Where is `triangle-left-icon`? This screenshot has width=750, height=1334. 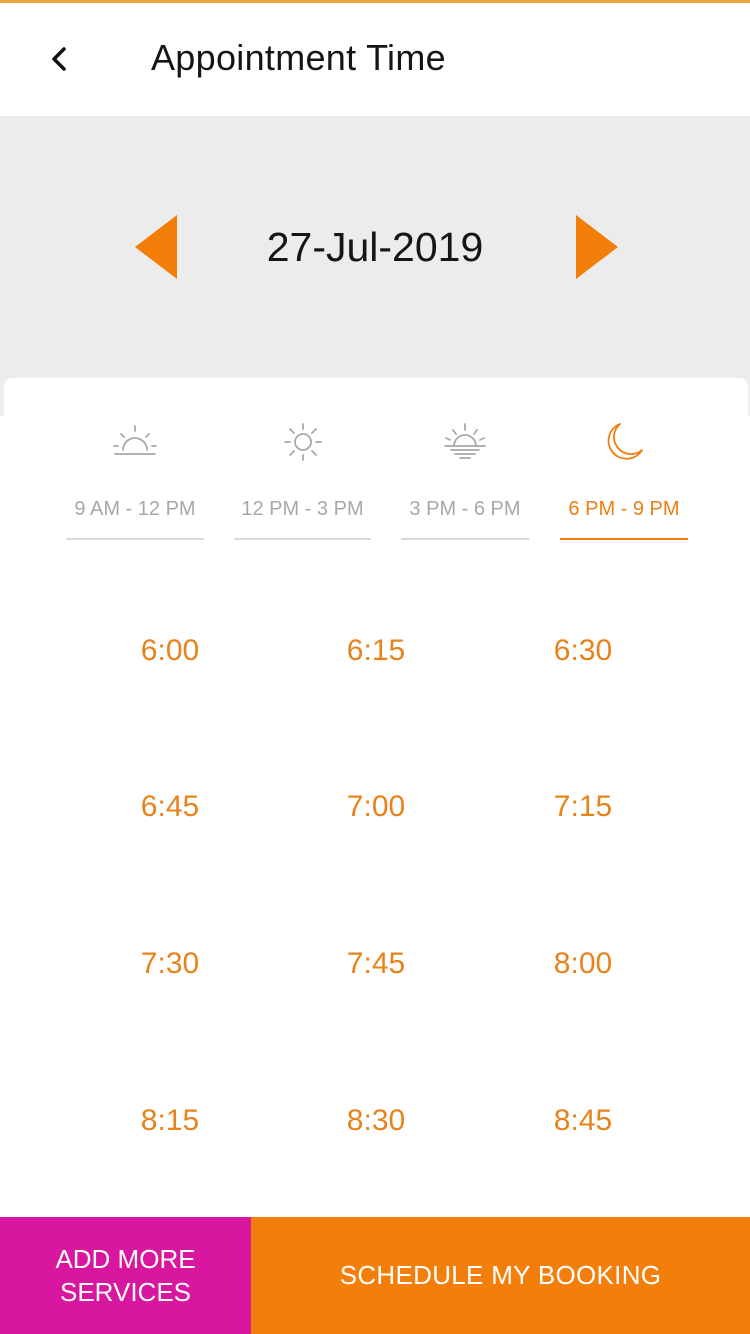 triangle-left-icon is located at coordinates (156, 247).